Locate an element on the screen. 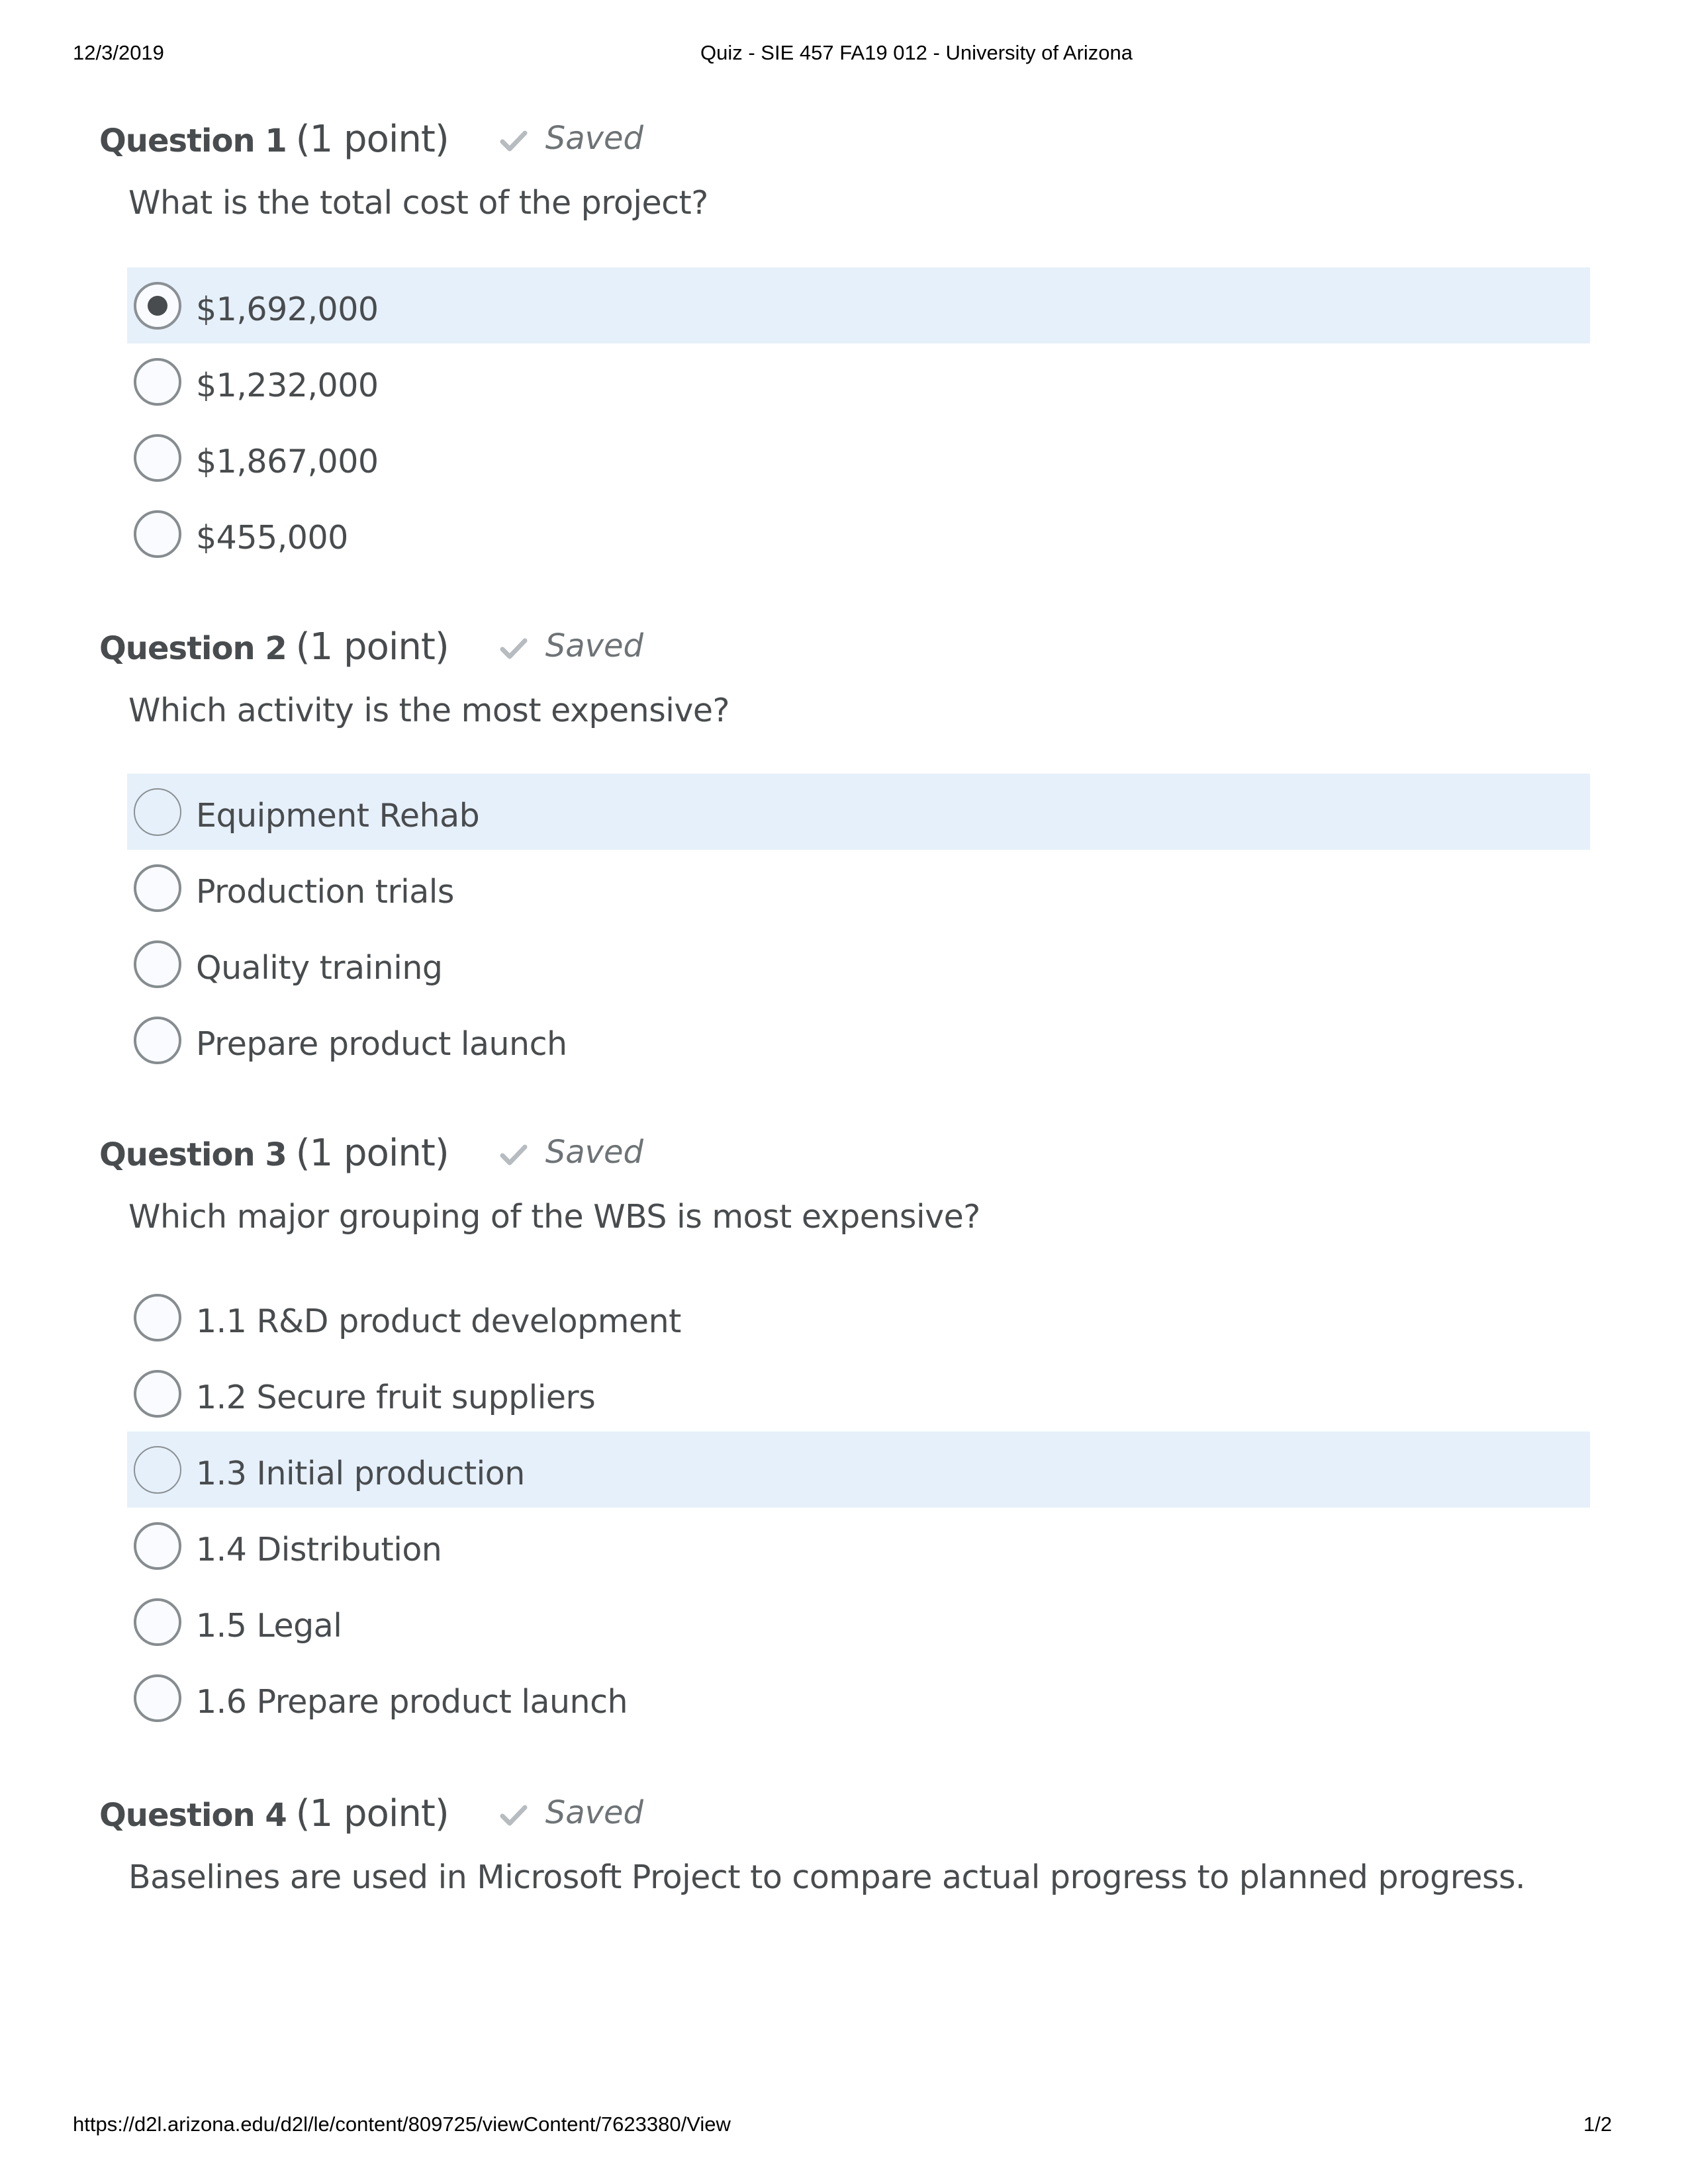  option-label: $1,867,000 is located at coordinates (287, 461).